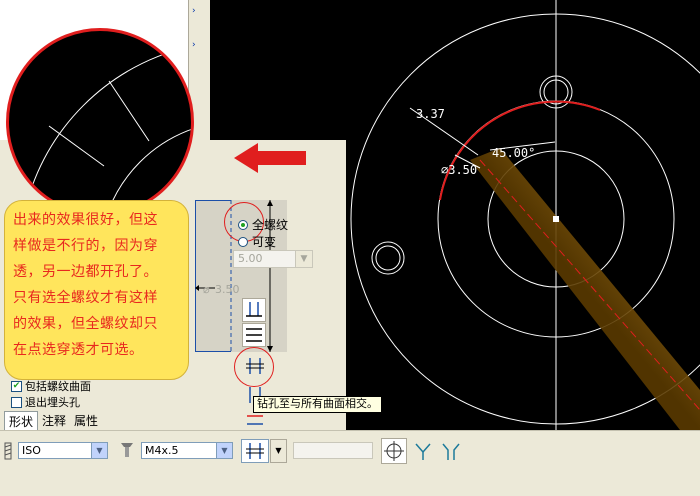 Image resolution: width=700 pixels, height=496 pixels. Describe the element at coordinates (317, 404) in the screenshot. I see `tooltip: 钻孔至与所有曲面相交。` at that location.